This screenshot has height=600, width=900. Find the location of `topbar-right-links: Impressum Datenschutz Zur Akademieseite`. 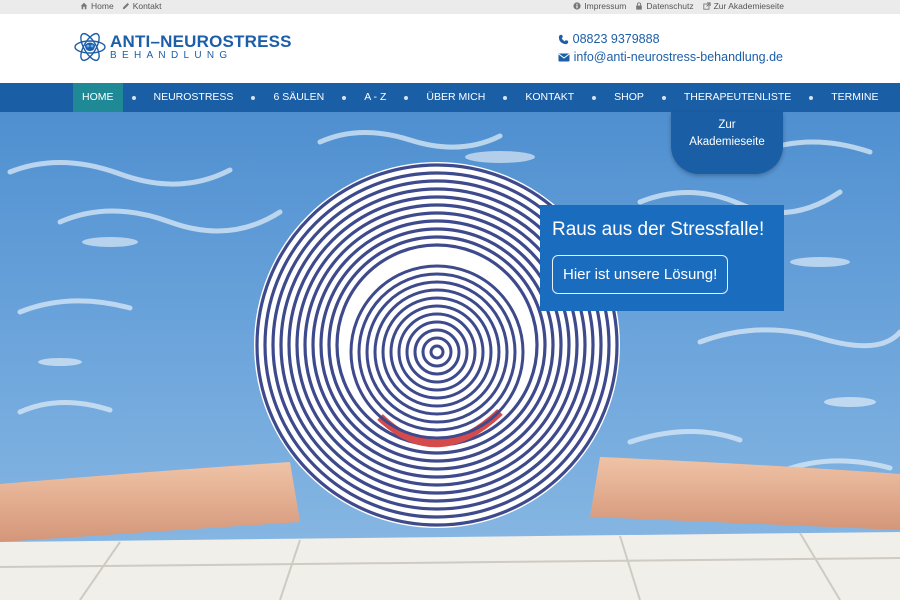

topbar-right-links: Impressum Datenschutz Zur Akademieseite is located at coordinates (678, 6).